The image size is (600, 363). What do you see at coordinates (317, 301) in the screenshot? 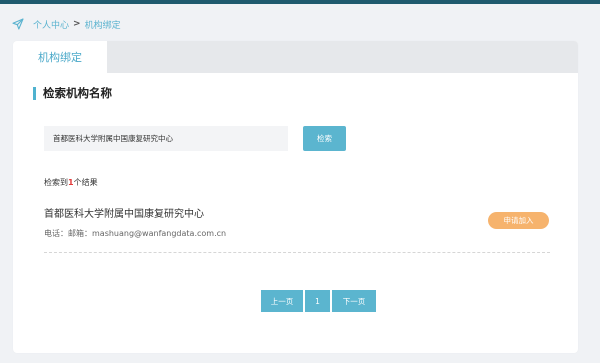
I see `page-number-button: 1` at bounding box center [317, 301].